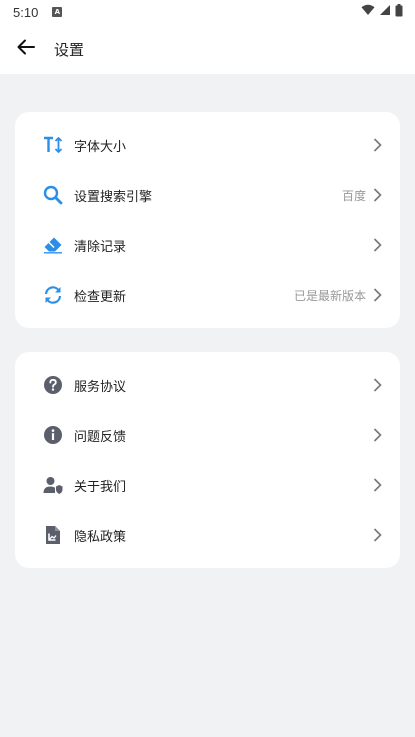 This screenshot has height=737, width=415. I want to click on settings-item-label: 隐私政策, so click(100, 537).